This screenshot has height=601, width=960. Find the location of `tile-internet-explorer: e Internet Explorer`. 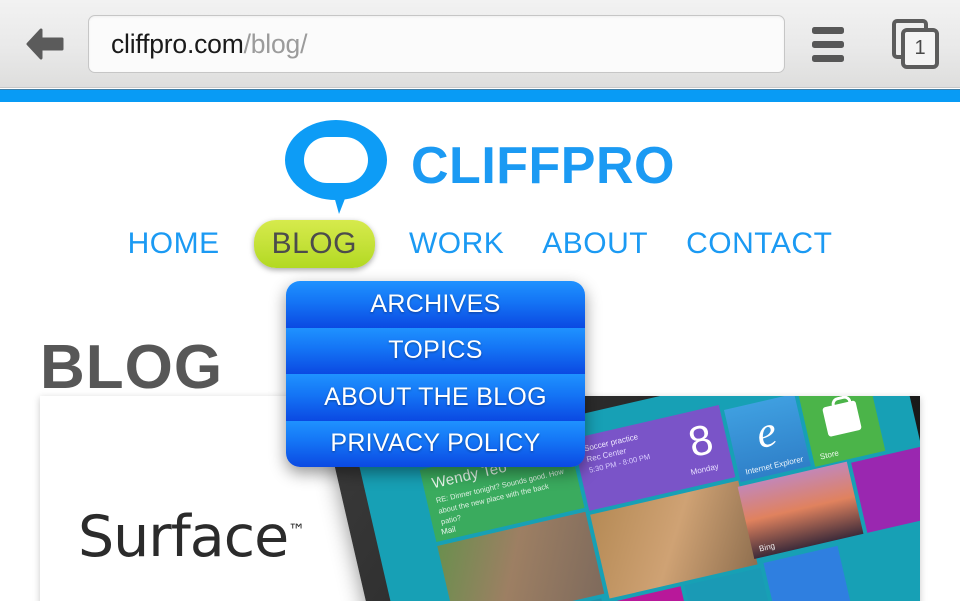

tile-internet-explorer: e Internet Explorer is located at coordinates (767, 439).